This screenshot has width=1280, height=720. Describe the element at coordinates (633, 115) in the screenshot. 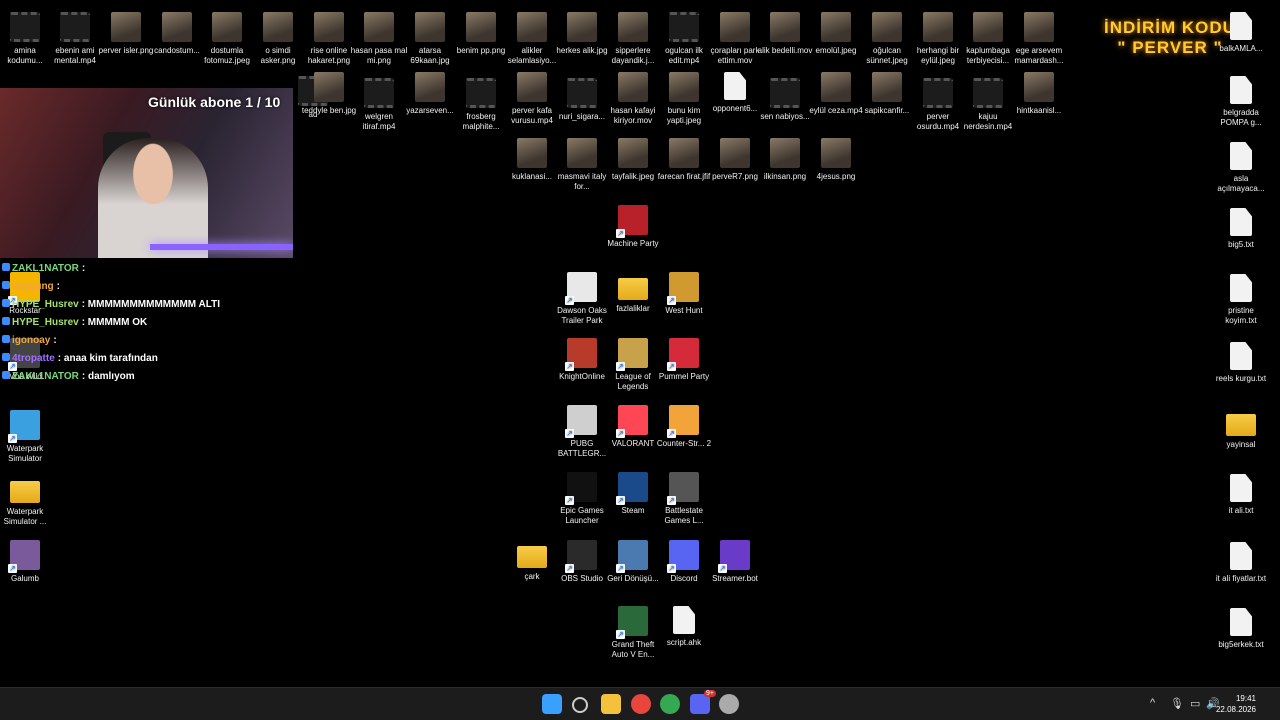

I see `desktop-icon-label: hasan kafayi kiriyor.mov` at that location.